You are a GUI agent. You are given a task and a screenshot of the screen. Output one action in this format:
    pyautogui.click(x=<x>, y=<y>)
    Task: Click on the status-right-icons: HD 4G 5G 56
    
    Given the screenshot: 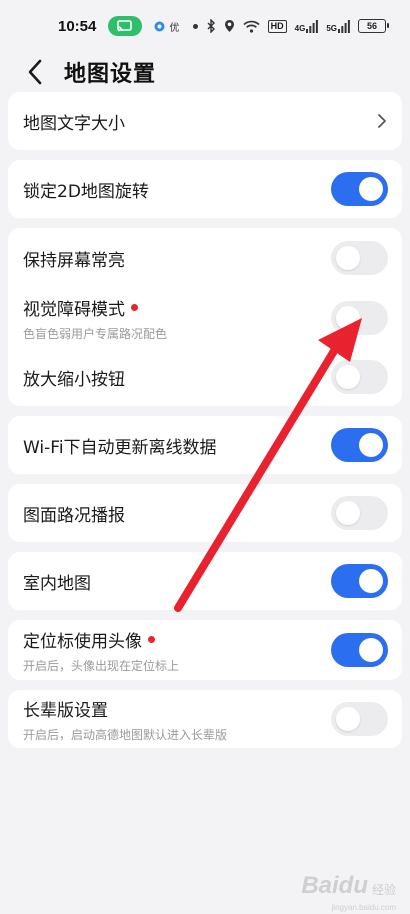 What is the action you would take?
    pyautogui.click(x=298, y=26)
    